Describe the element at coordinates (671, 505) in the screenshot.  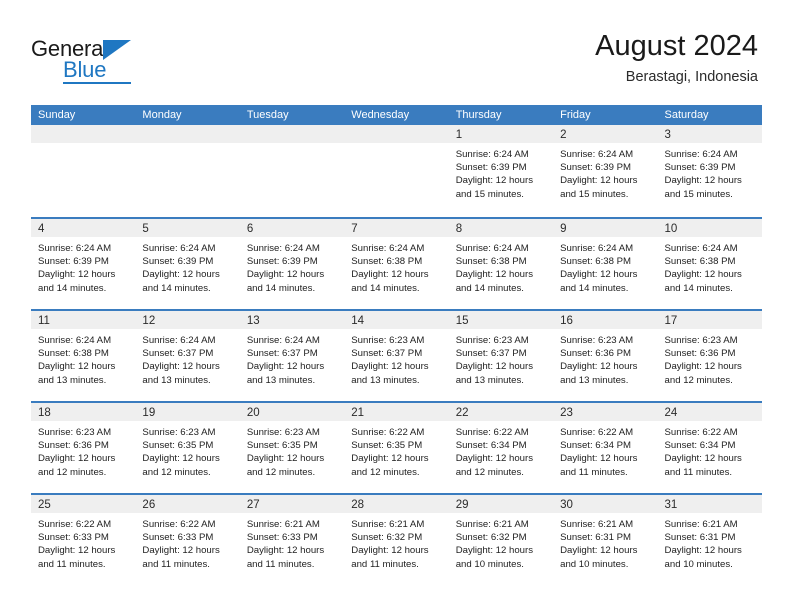
I see `day-number: 31` at that location.